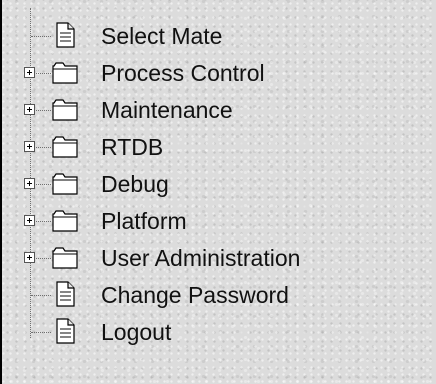 Image resolution: width=436 pixels, height=384 pixels. I want to click on tree-item-label: Process Control, so click(183, 73).